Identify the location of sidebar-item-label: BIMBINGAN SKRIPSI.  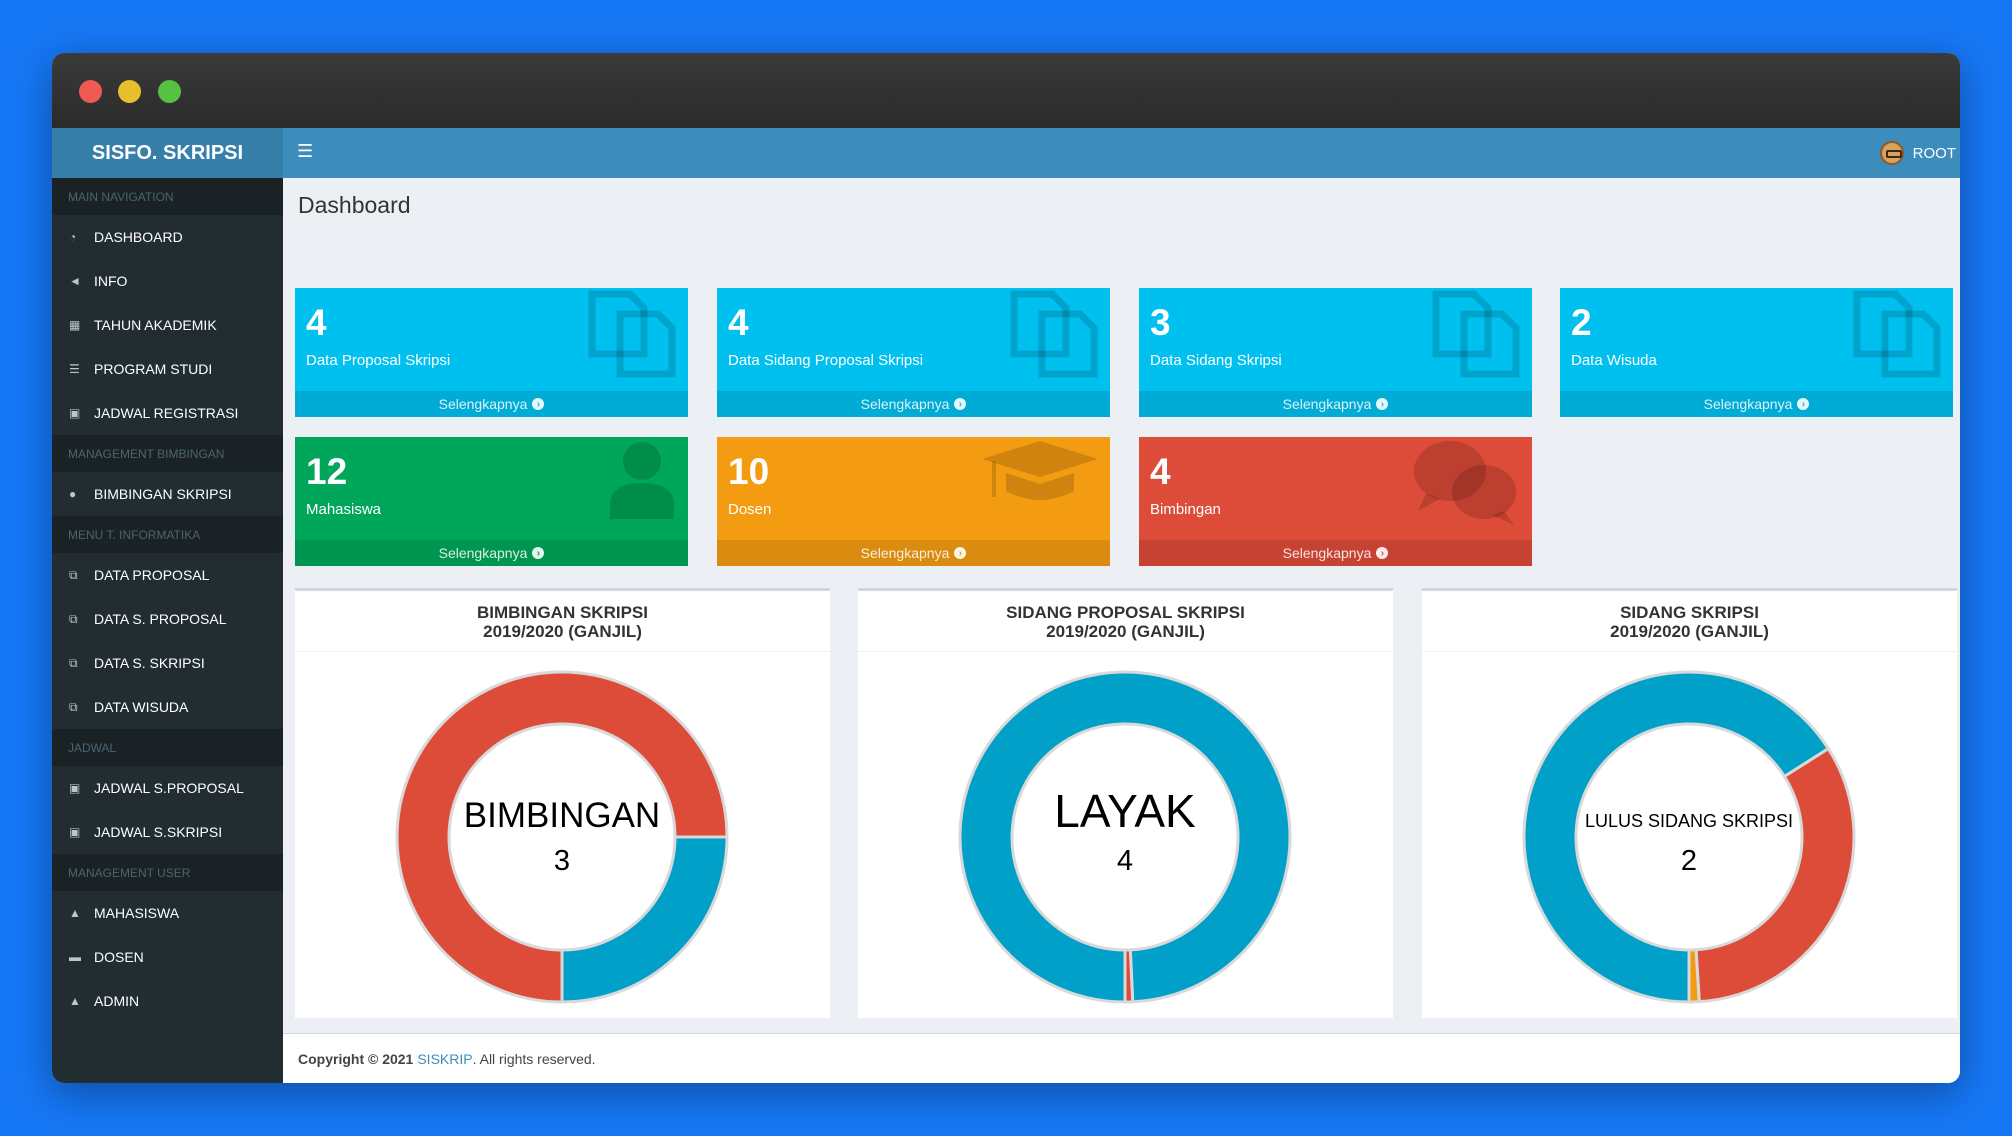
(163, 494).